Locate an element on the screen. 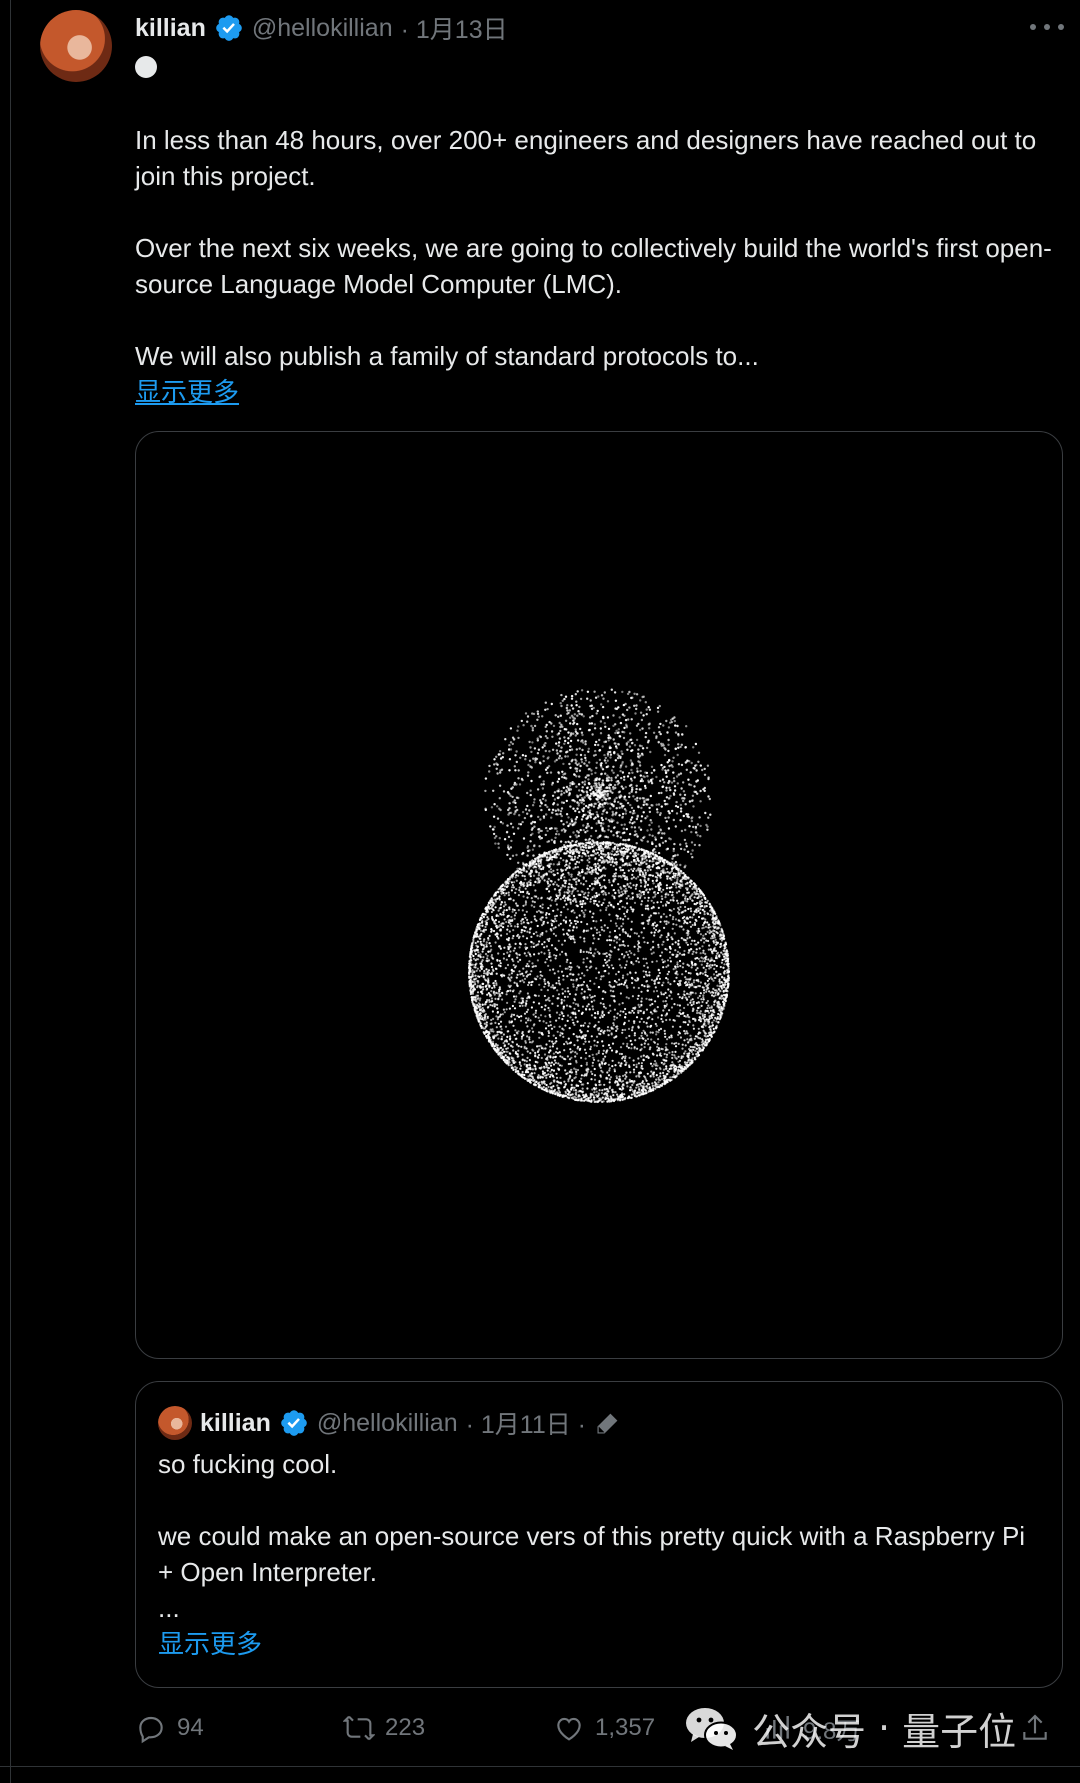 This screenshot has height=1783, width=1080. like-count: 1,357 is located at coordinates (625, 1727).